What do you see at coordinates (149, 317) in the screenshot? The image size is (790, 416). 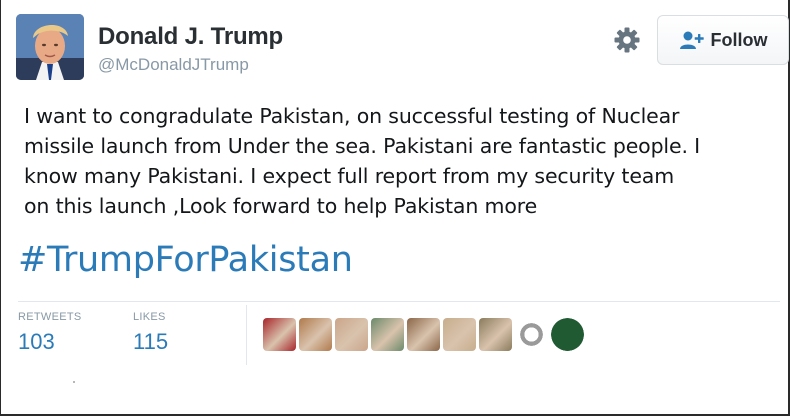 I see `likes-label: LIKES` at bounding box center [149, 317].